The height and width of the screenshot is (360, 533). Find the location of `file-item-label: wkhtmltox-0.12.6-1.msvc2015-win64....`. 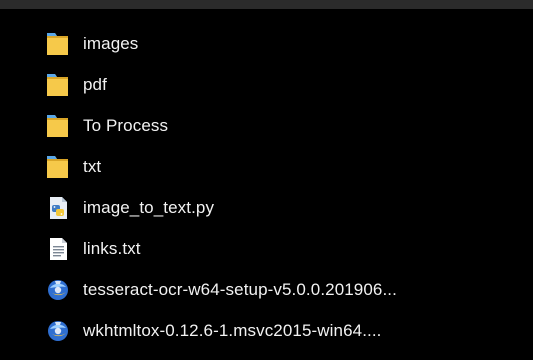

file-item-label: wkhtmltox-0.12.6-1.msvc2015-win64.... is located at coordinates (232, 330).